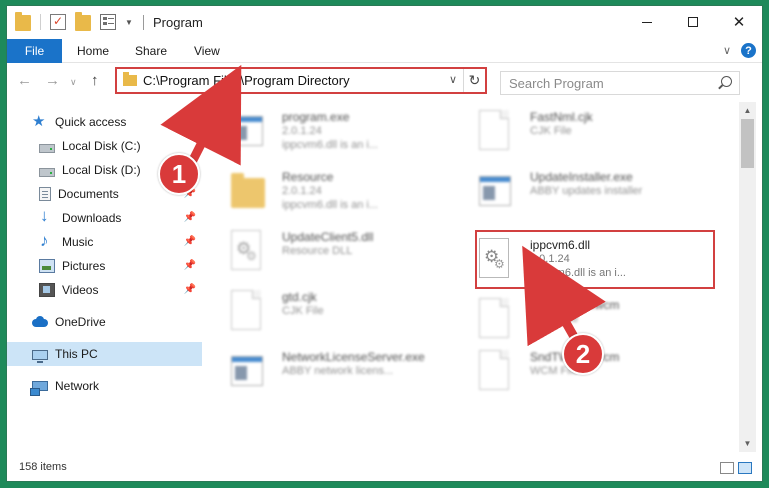  I want to click on nav-item-label: Local Disk (D:), so click(101, 170).